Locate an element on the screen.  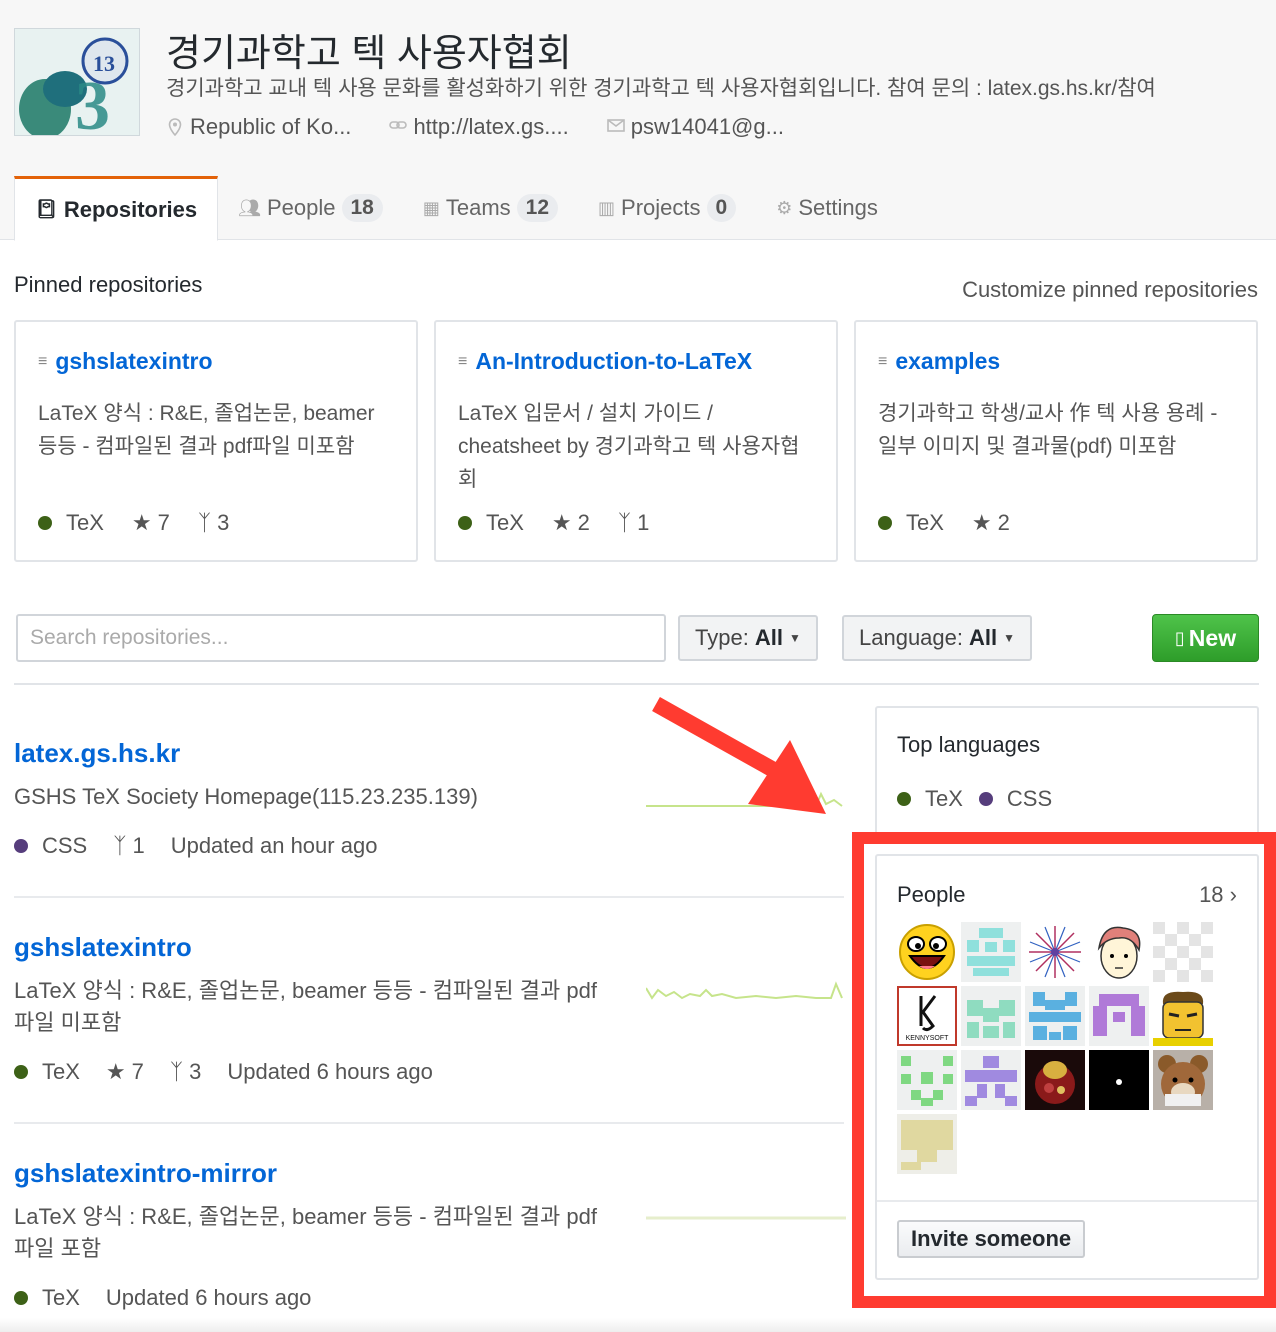
pinned-repo-link: An-Introduction-to-LaTeX is located at coordinates (613, 361).